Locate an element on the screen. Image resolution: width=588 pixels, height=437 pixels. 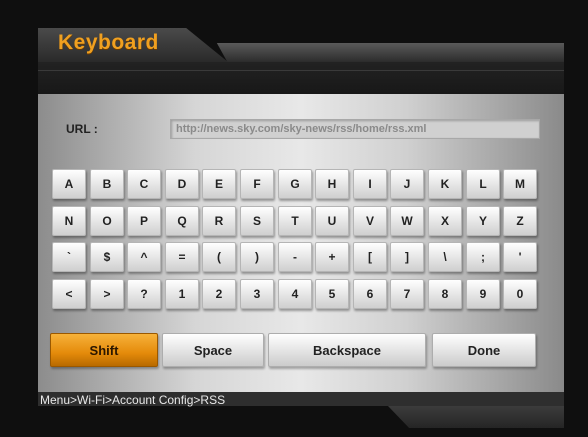
key: 5 is located at coordinates (332, 294).